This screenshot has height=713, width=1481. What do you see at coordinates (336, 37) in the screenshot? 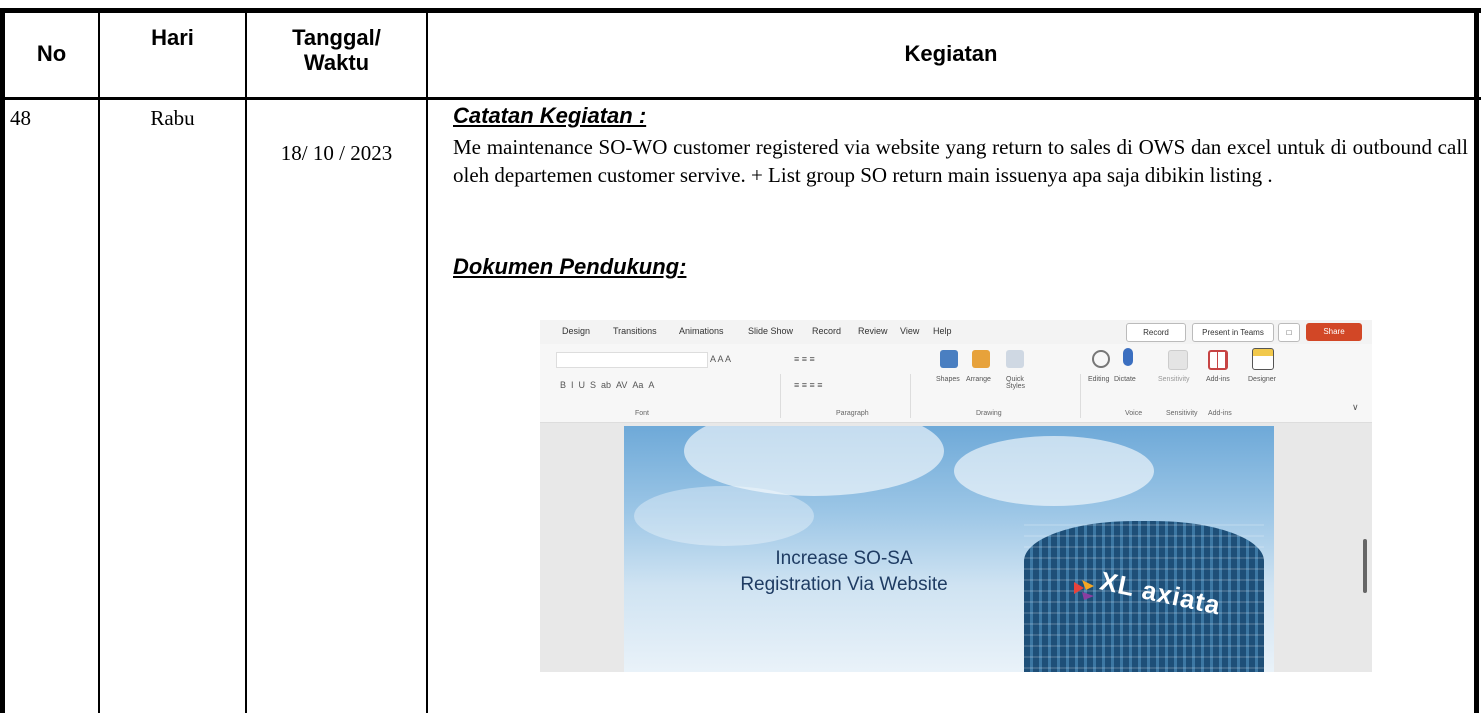
I see `header-tanggal-line1: Tanggal/` at bounding box center [336, 37].